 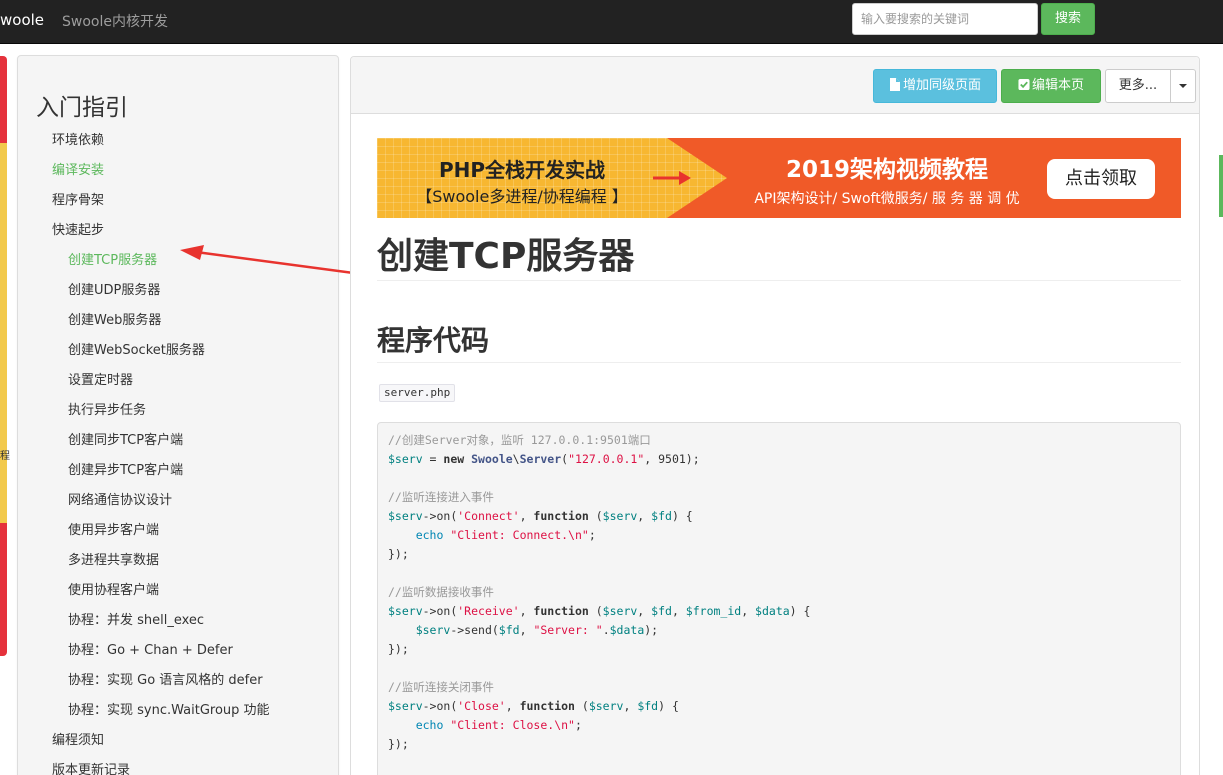 What do you see at coordinates (894, 84) in the screenshot?
I see `file-icon` at bounding box center [894, 84].